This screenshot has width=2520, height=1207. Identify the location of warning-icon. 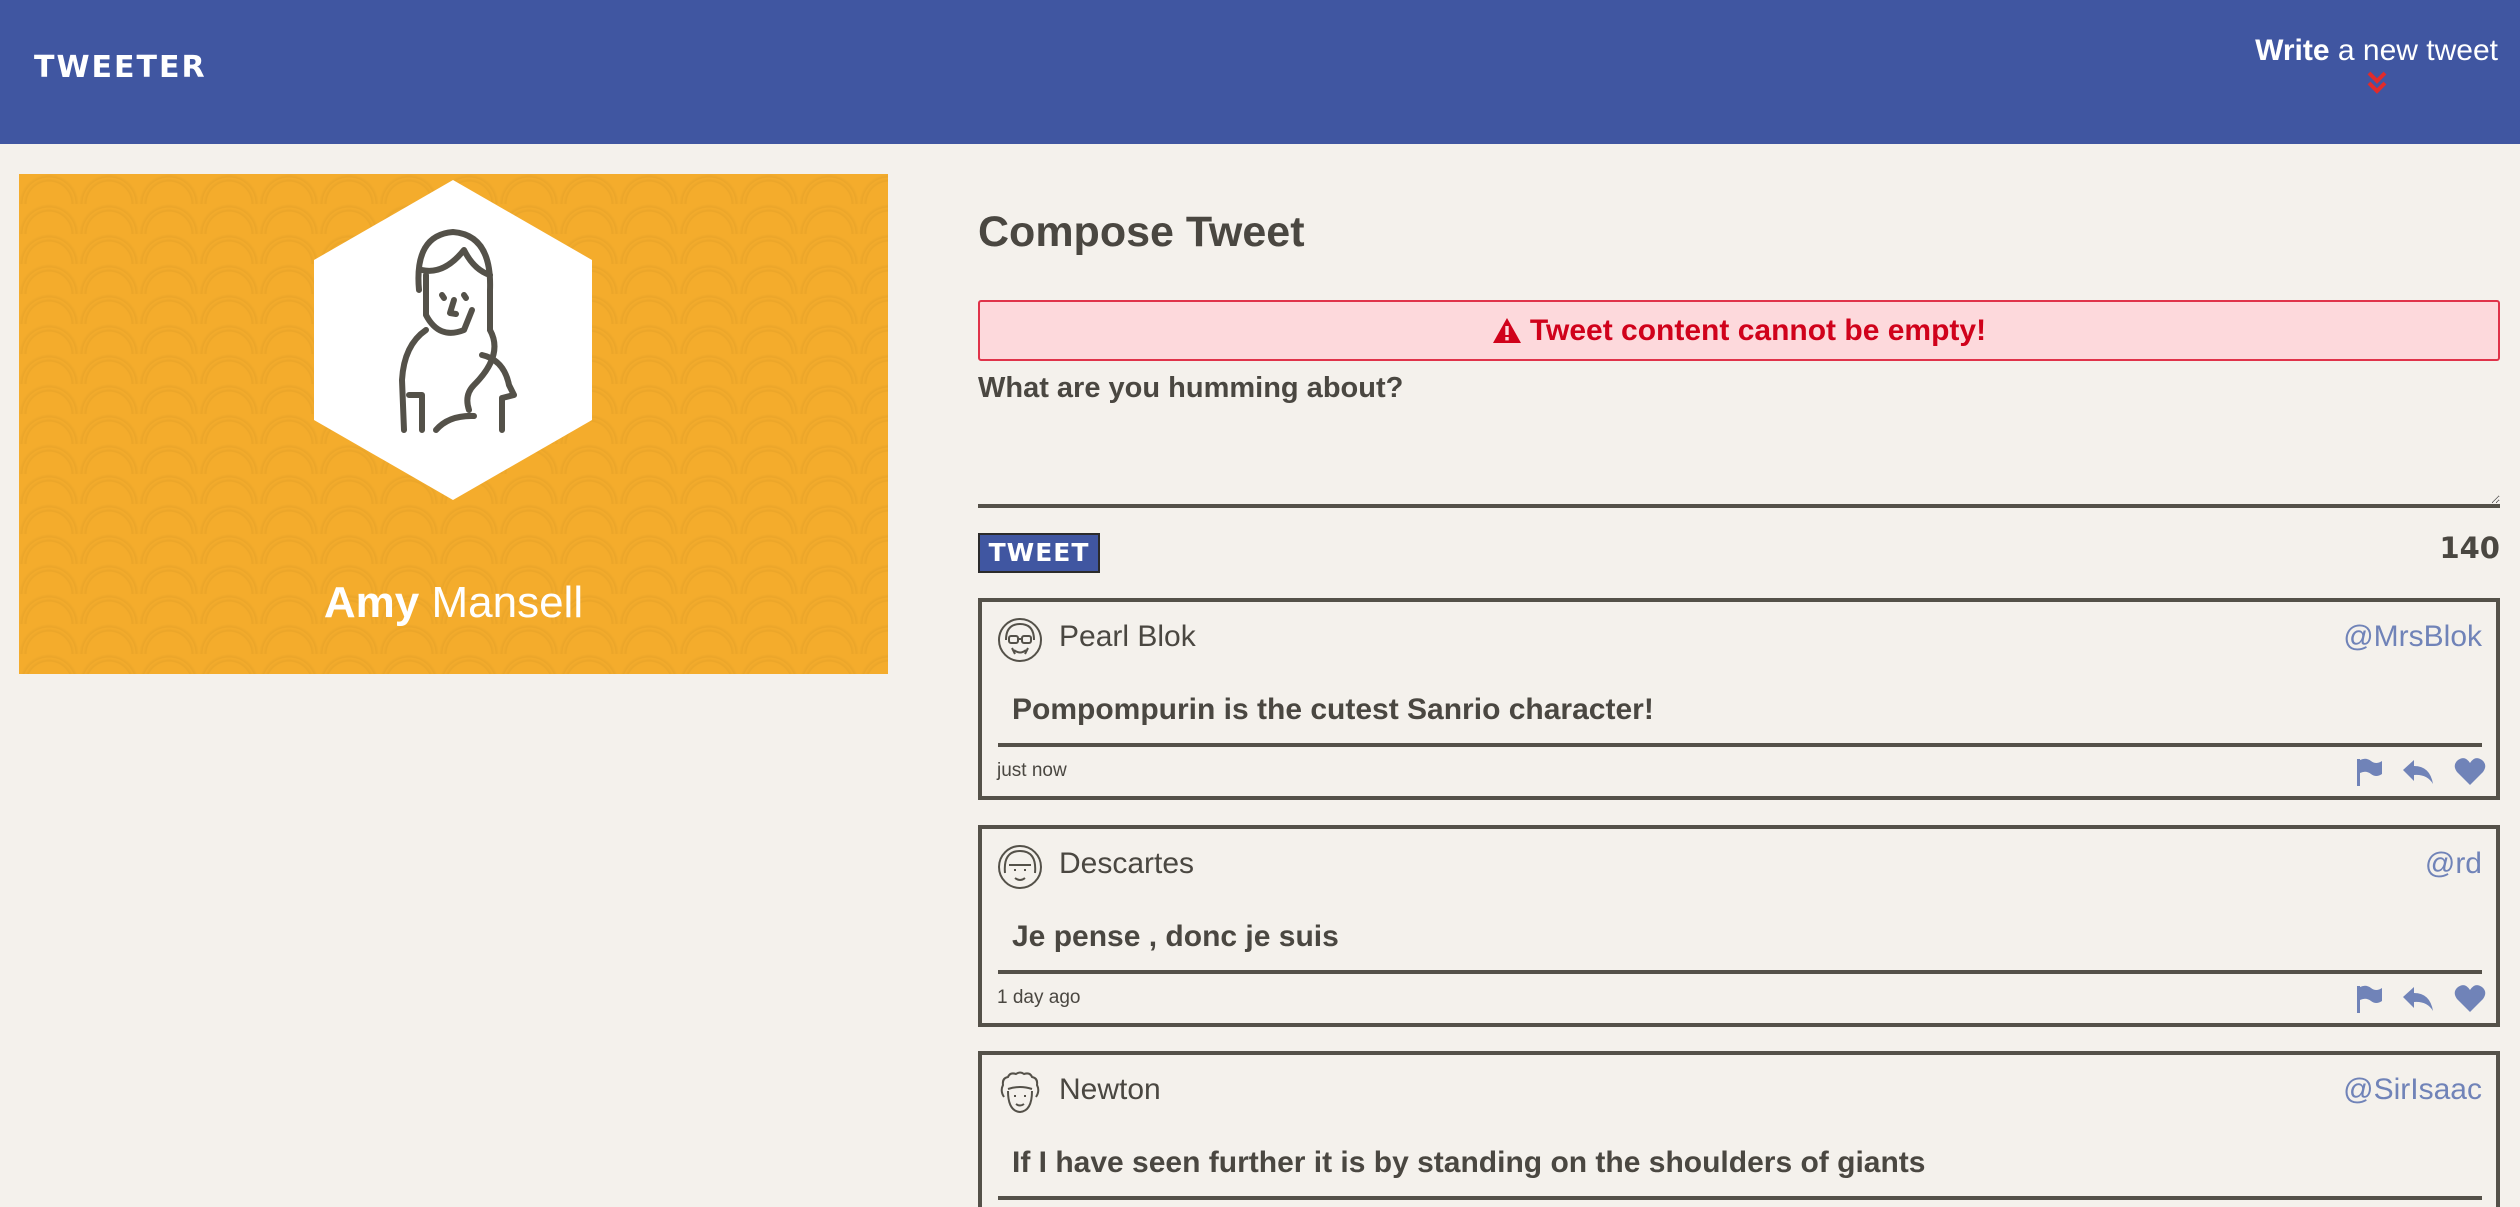
(1506, 330).